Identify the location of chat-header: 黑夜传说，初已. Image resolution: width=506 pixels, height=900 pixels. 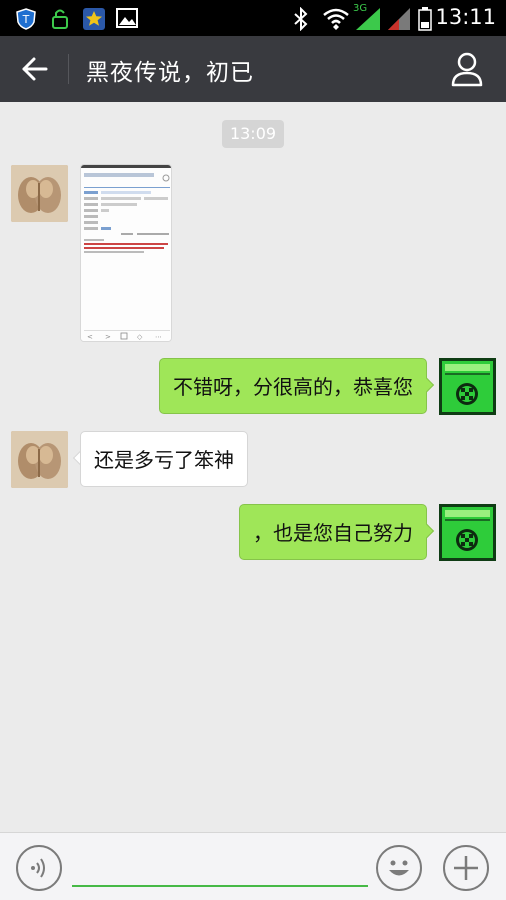
(253, 69).